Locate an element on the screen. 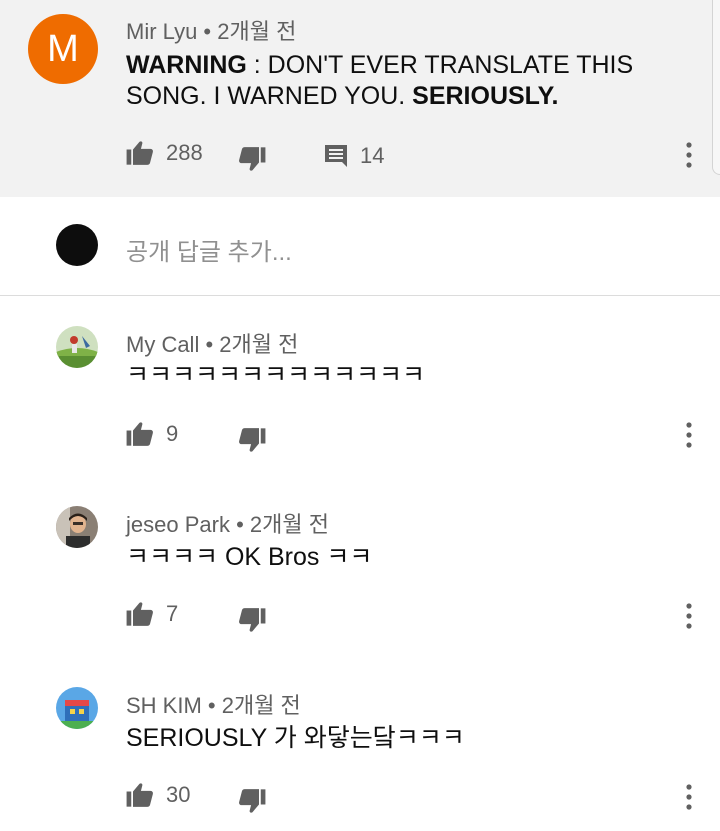 The height and width of the screenshot is (831, 720). replies-button: 14 is located at coordinates (354, 156).